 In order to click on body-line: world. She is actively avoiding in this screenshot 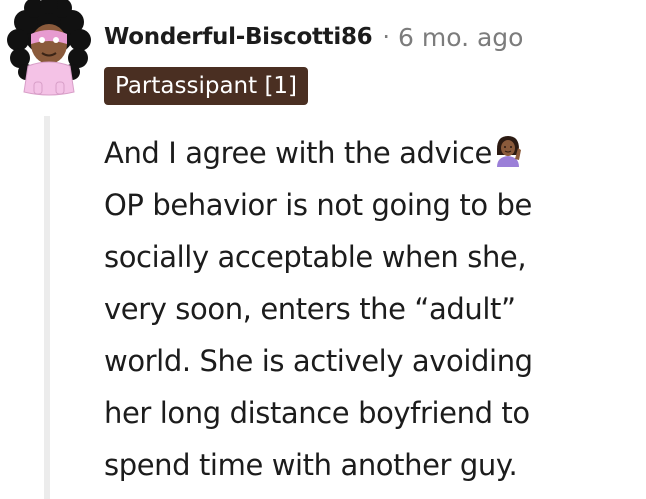, I will do `click(318, 361)`.